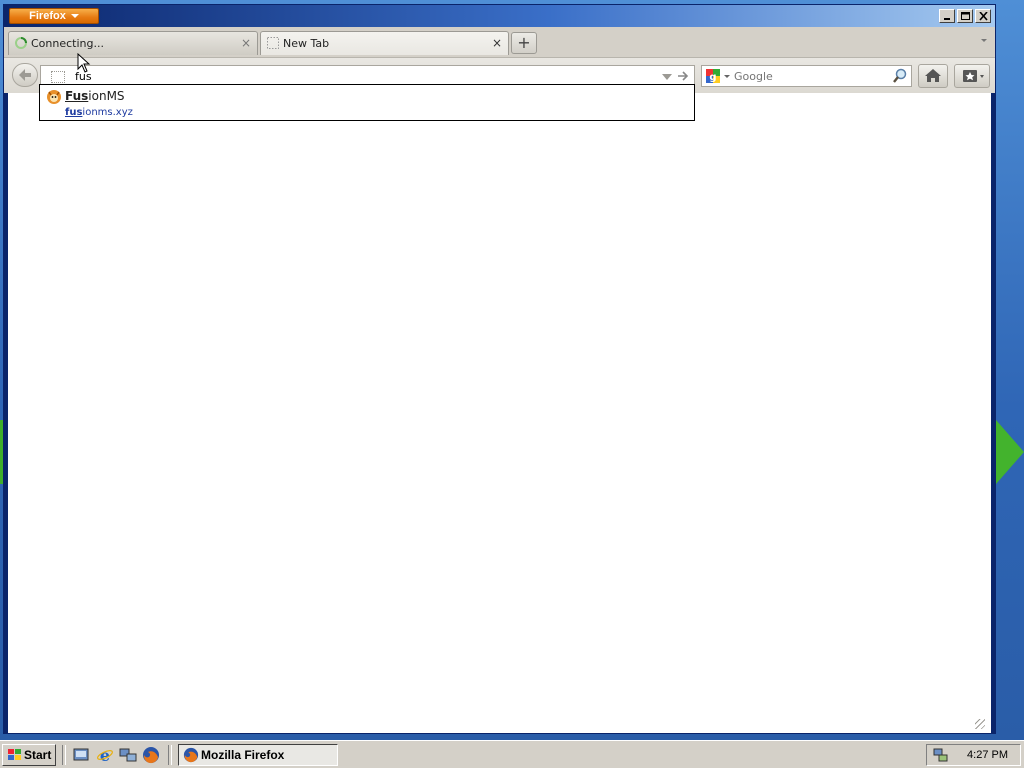  I want to click on suggestion-url-rest: ionms.xyz, so click(107, 112).